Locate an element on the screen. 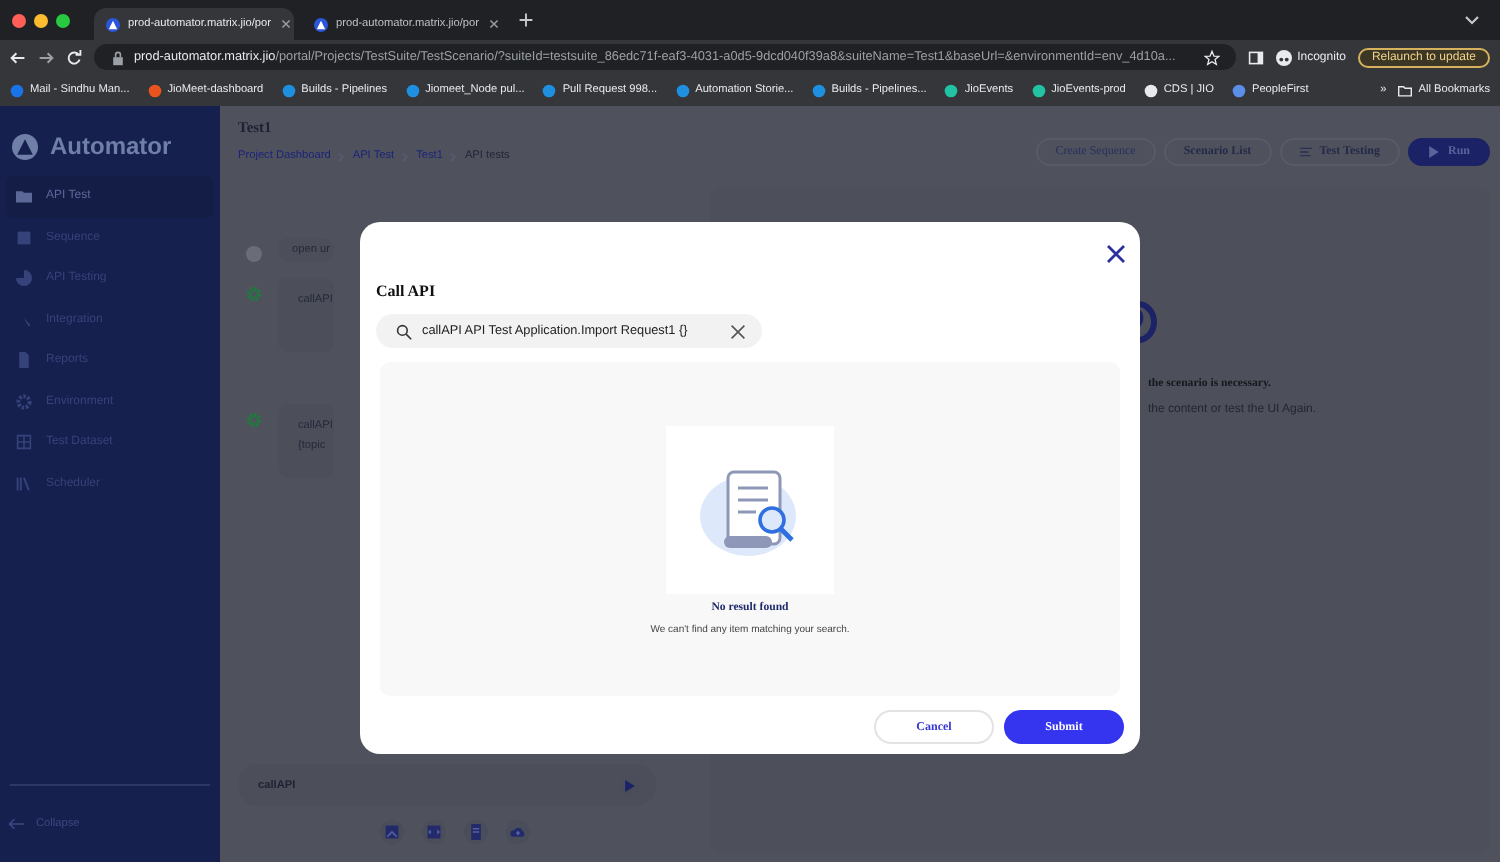  books-icon is located at coordinates (24, 483).